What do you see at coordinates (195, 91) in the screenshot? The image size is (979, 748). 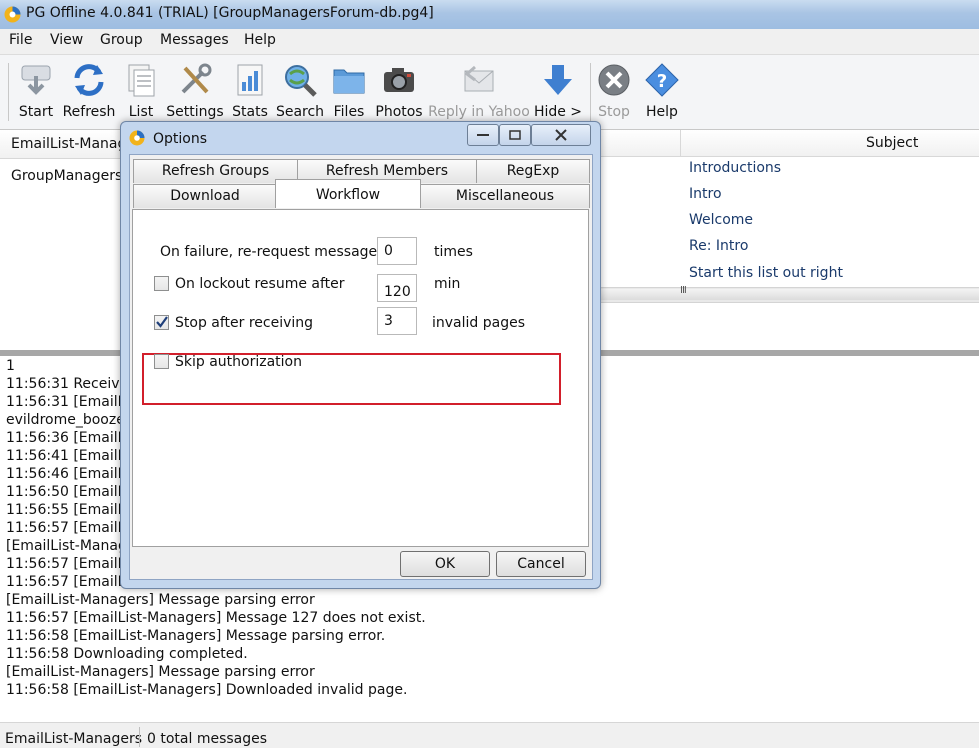 I see `settings-button: Settings` at bounding box center [195, 91].